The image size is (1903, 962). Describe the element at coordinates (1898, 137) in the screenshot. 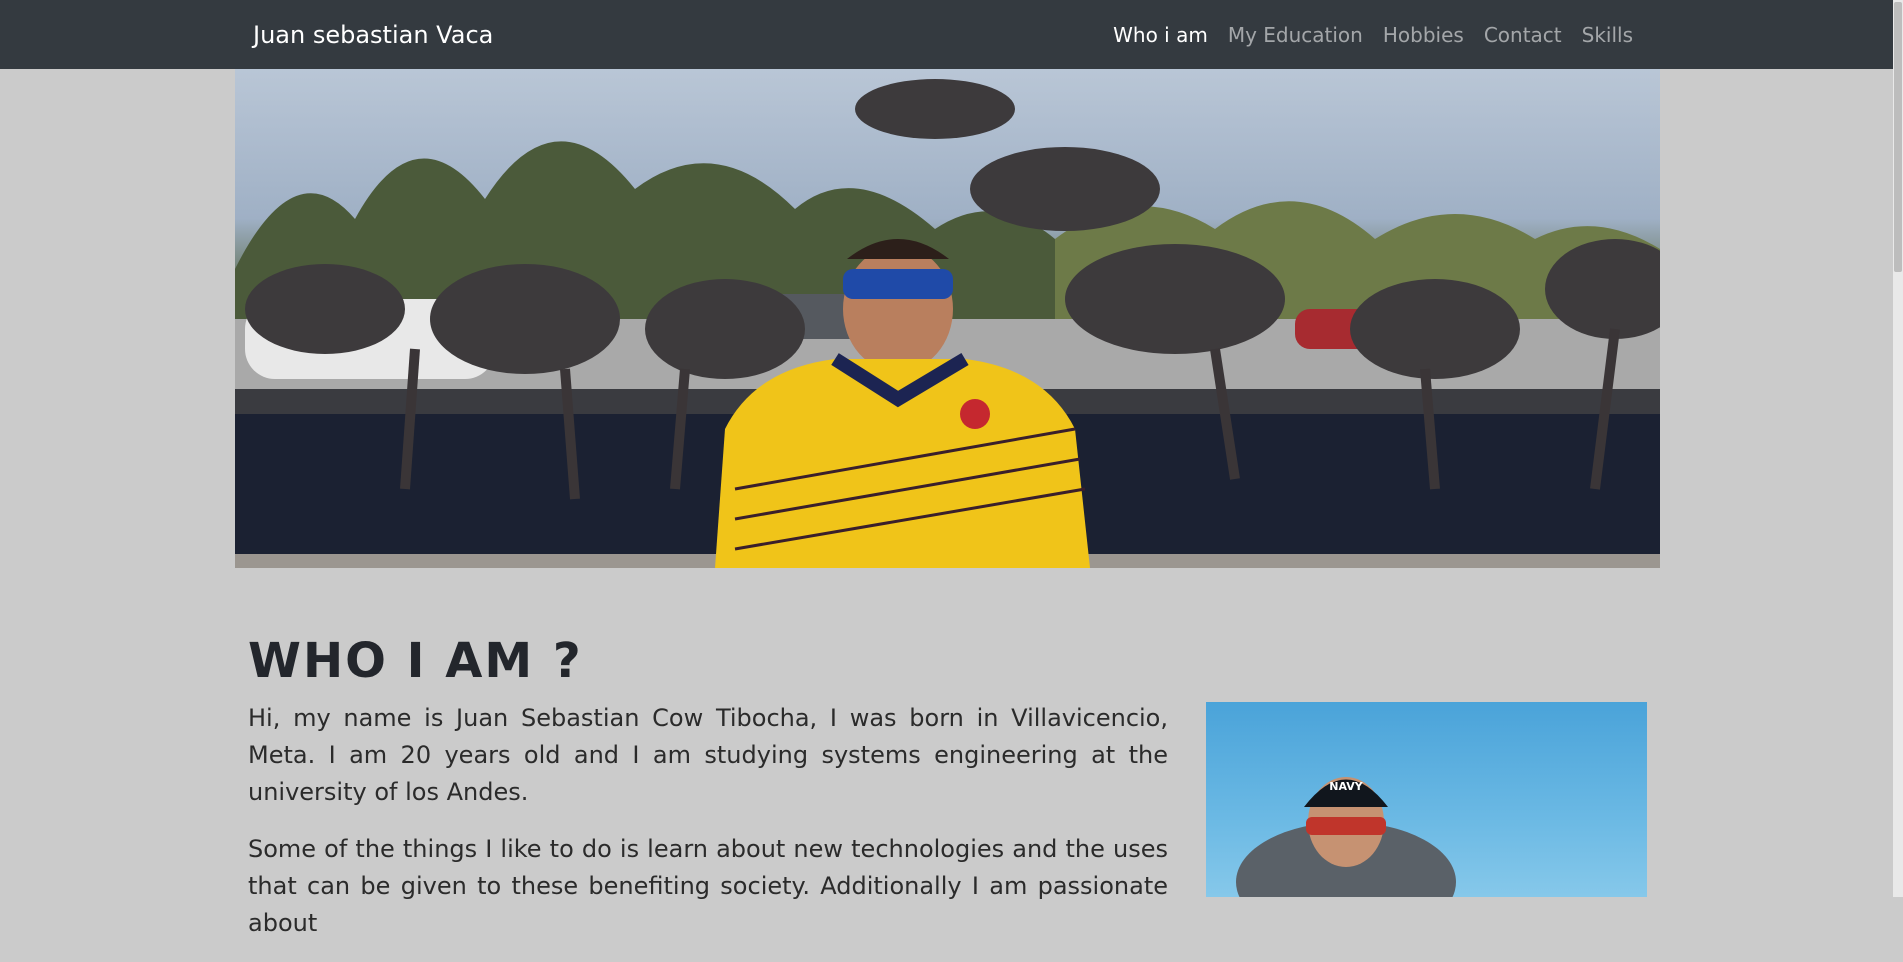

I see `scrollbar-thumb` at that location.